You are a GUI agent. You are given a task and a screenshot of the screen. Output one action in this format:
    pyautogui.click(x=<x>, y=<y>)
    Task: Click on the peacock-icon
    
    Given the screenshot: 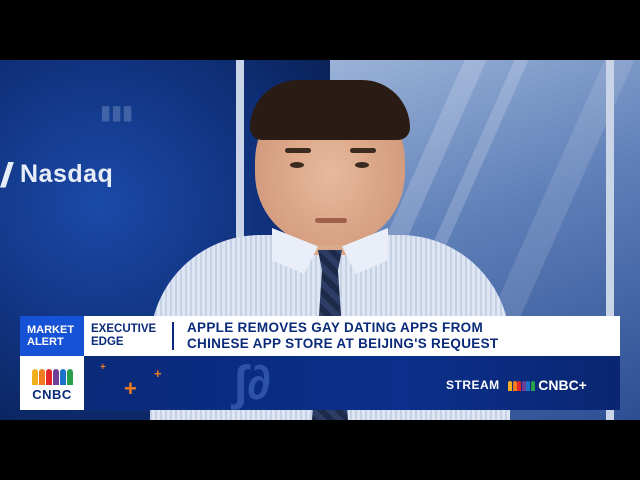 What is the action you would take?
    pyautogui.click(x=52, y=375)
    